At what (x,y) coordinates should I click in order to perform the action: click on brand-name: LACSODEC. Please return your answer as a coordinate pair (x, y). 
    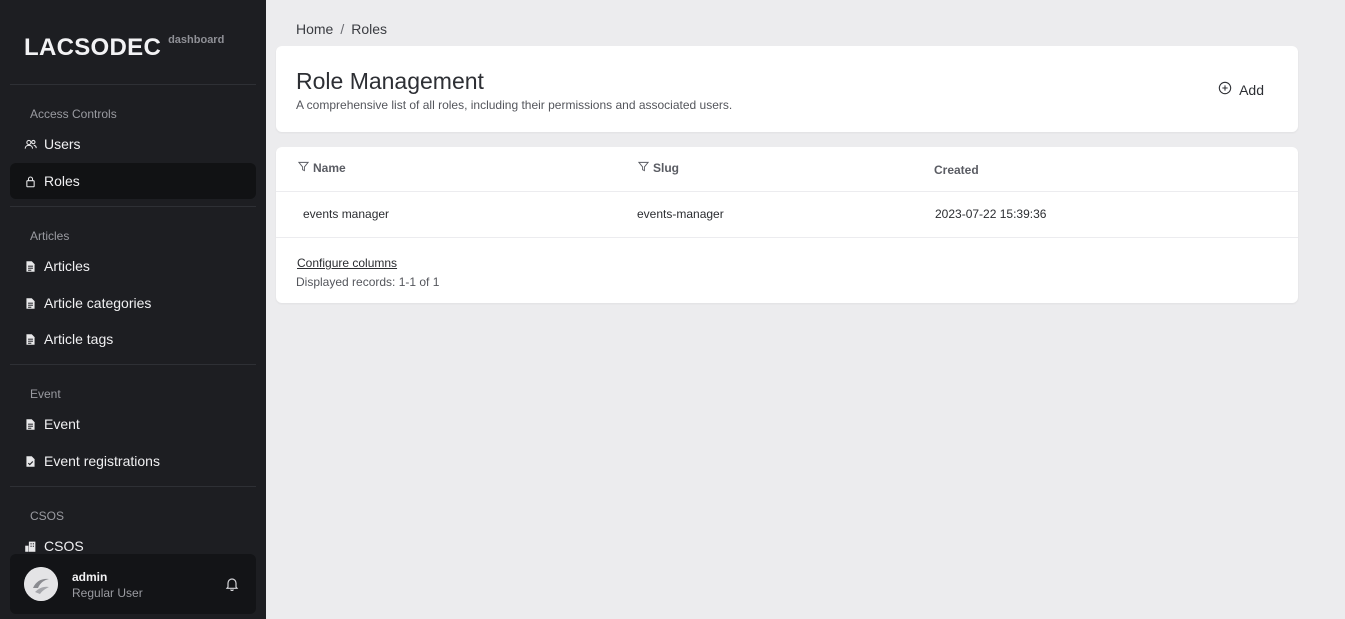
    Looking at the image, I should click on (93, 47).